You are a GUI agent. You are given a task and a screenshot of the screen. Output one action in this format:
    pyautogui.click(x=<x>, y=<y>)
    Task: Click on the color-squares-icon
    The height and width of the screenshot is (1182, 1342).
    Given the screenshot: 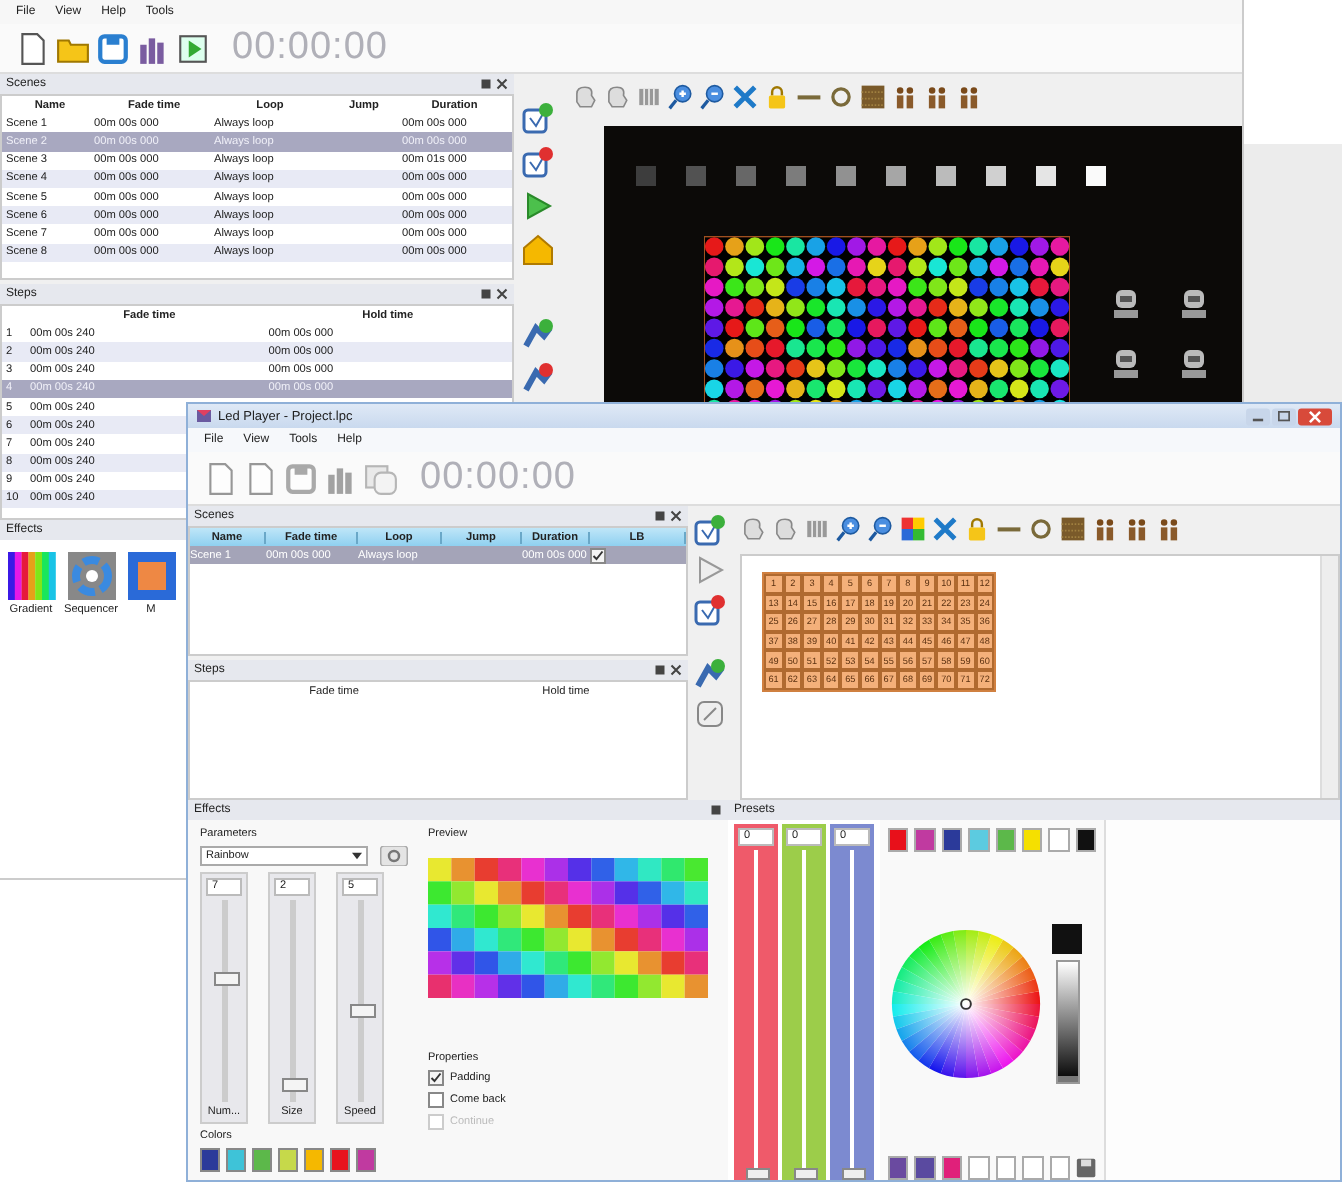 What is the action you would take?
    pyautogui.click(x=913, y=528)
    